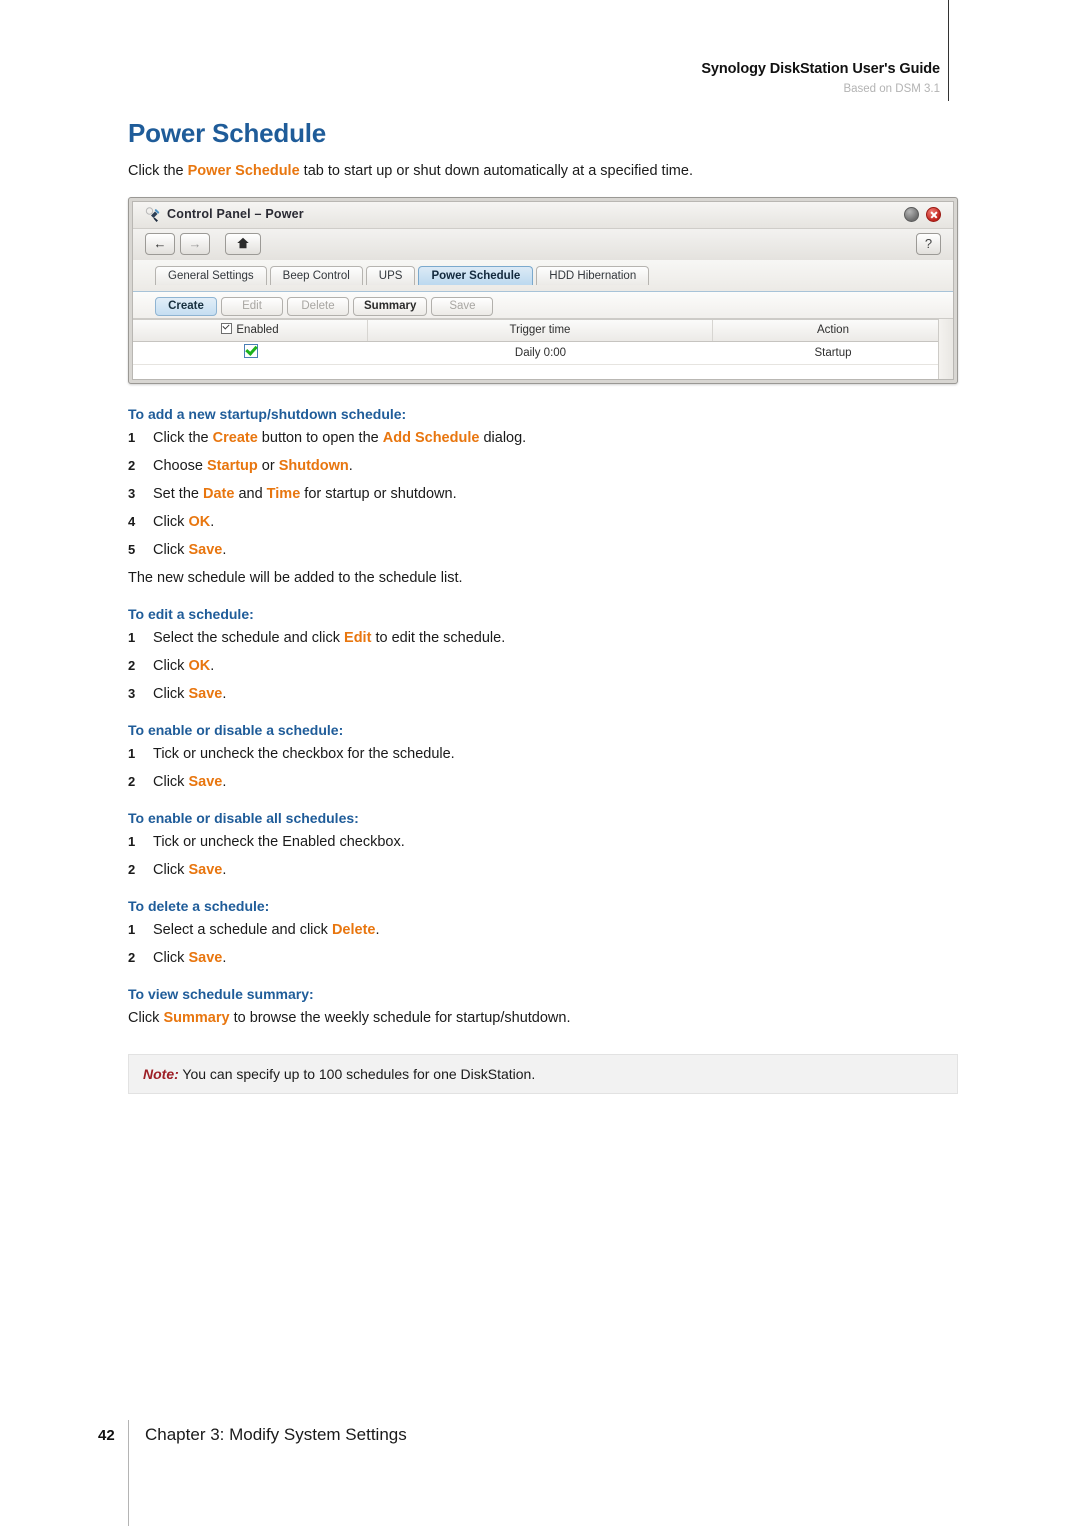 This screenshot has height=1526, width=1080. What do you see at coordinates (438, 638) in the screenshot?
I see `step-1-0-part-2: to edit the schedule.` at bounding box center [438, 638].